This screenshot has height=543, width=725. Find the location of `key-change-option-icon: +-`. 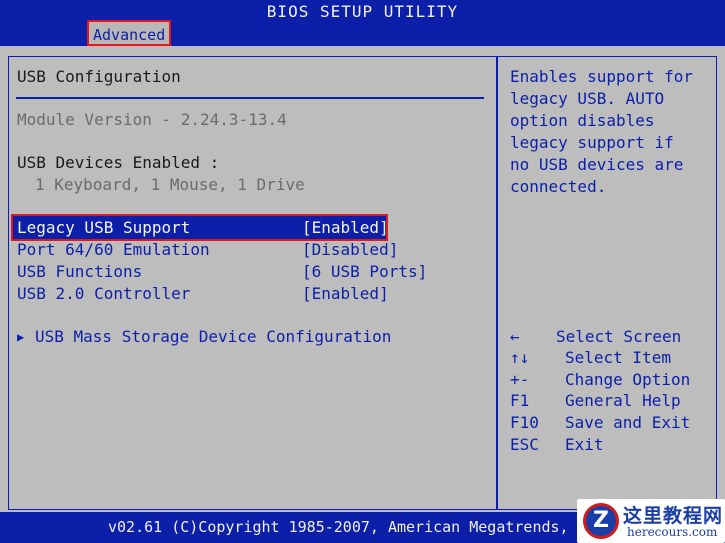

key-change-option-icon: +- is located at coordinates (520, 379).